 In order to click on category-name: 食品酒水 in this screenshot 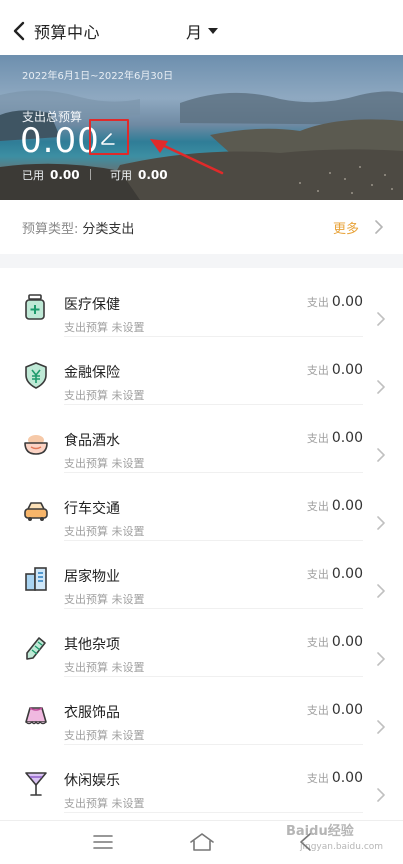, I will do `click(92, 441)`.